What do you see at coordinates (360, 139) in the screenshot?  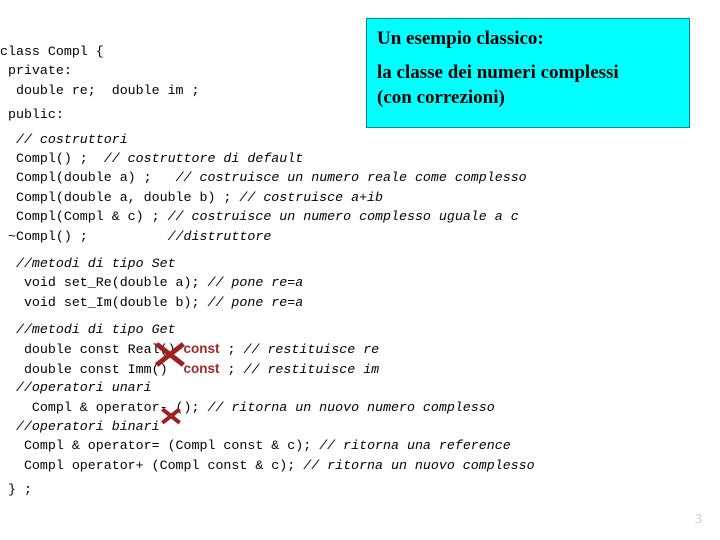 I see `code-line: // costruttori` at bounding box center [360, 139].